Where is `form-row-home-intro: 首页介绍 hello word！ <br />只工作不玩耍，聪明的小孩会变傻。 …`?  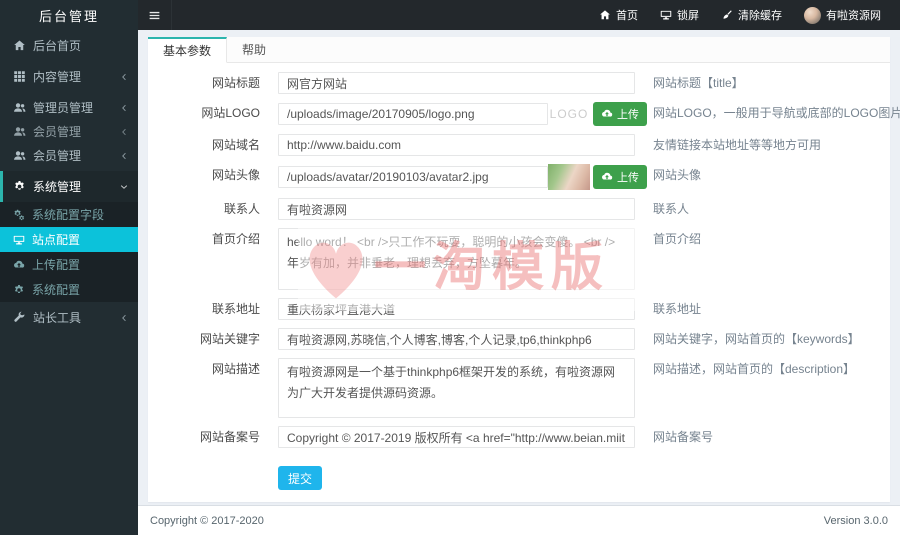
form-row-home-intro: 首页介绍 hello word！ <br />只工作不玩耍，聪明的小孩会变傻。 … is located at coordinates (519, 259).